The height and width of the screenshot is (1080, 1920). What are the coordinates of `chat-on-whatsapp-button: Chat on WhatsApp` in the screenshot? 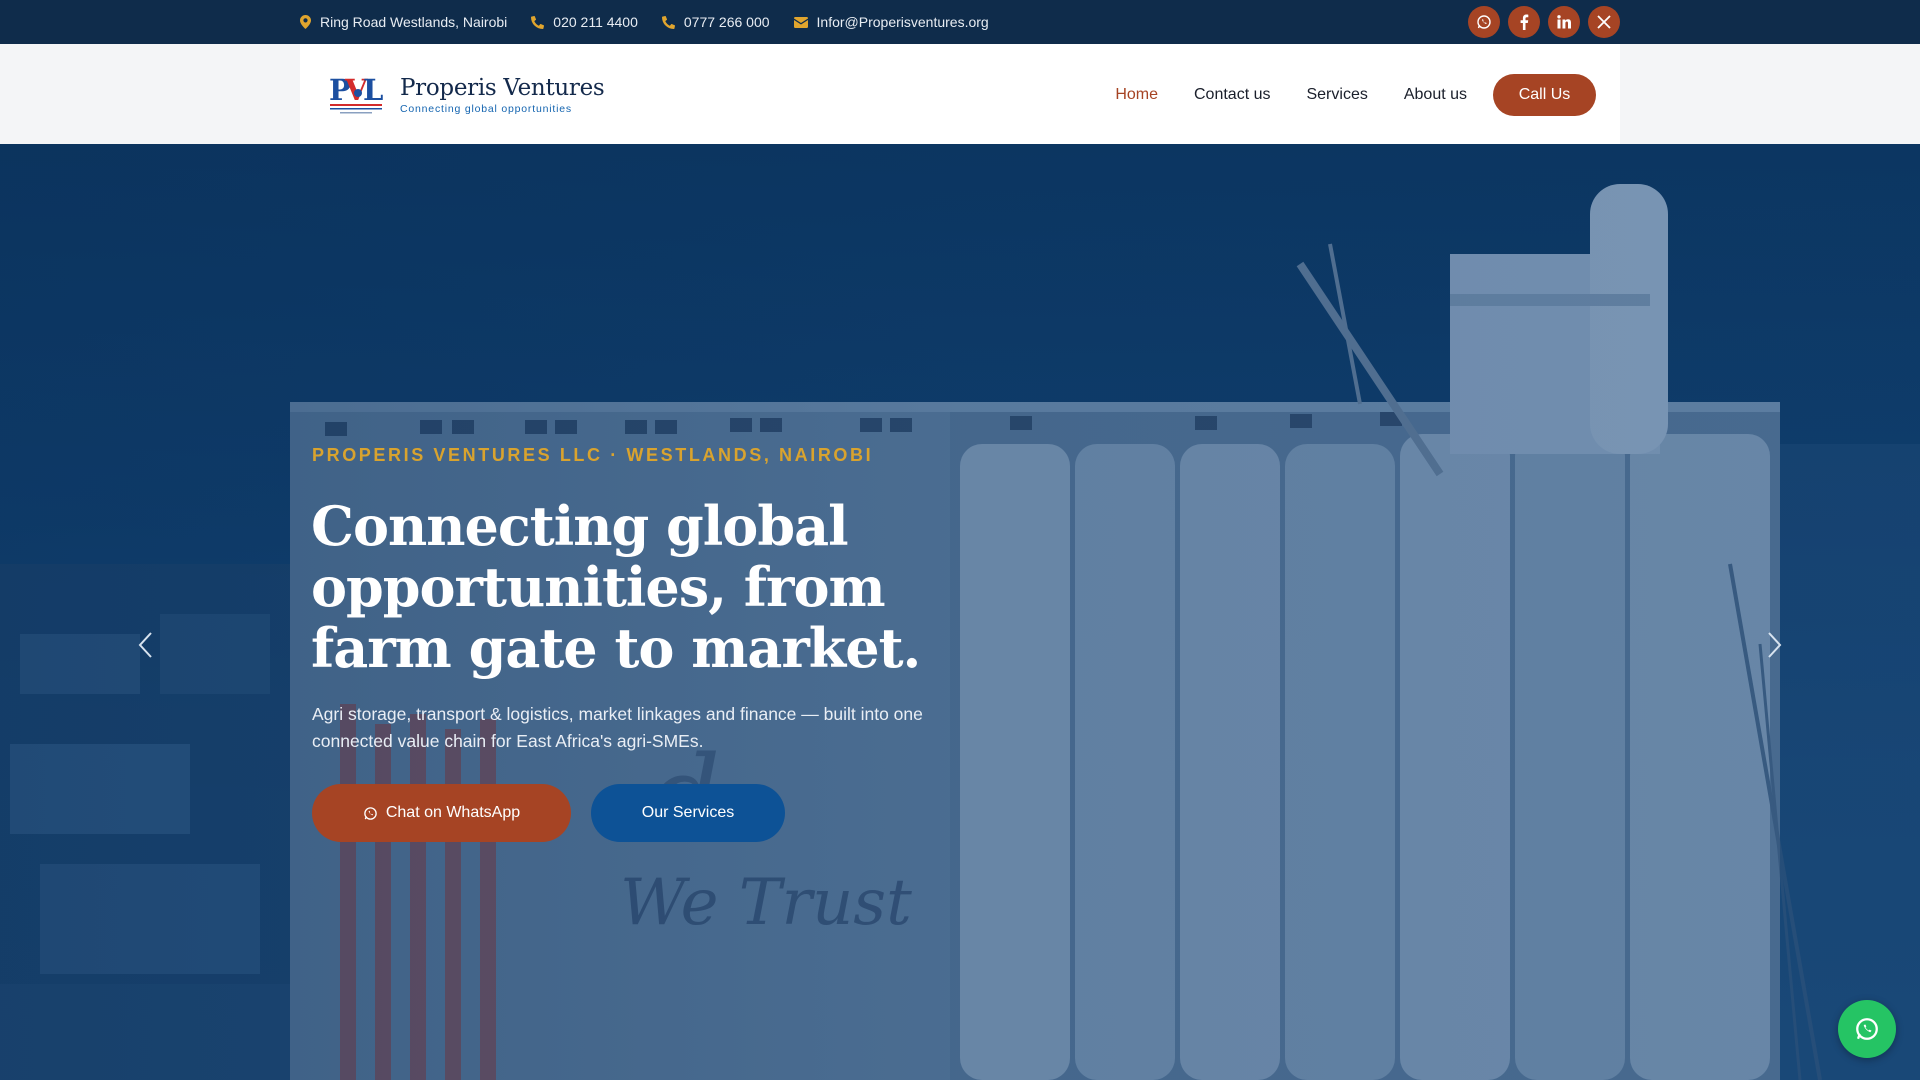 It's located at (441, 813).